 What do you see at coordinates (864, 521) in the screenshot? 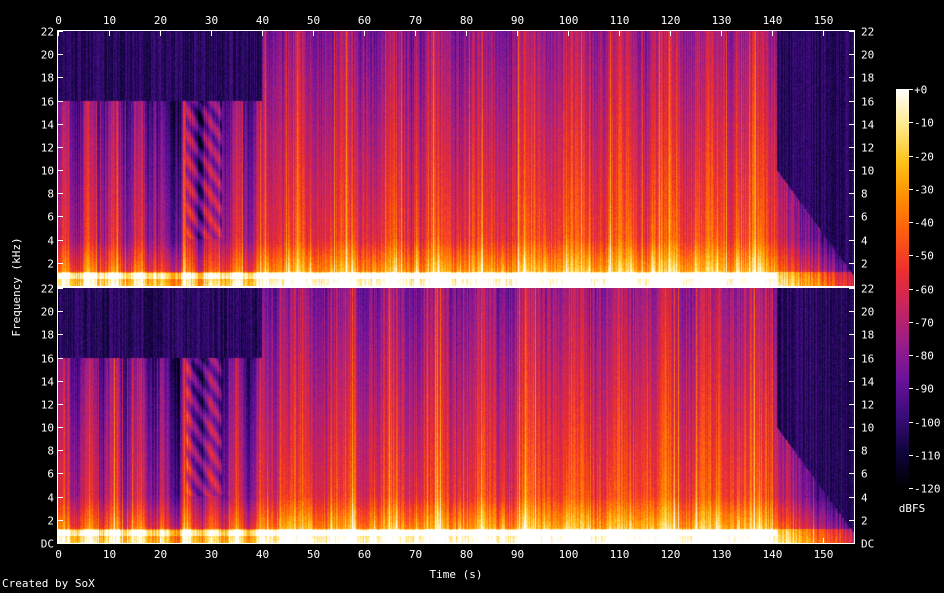
I see `y-tick-label-right-ch2-2: 2` at bounding box center [864, 521].